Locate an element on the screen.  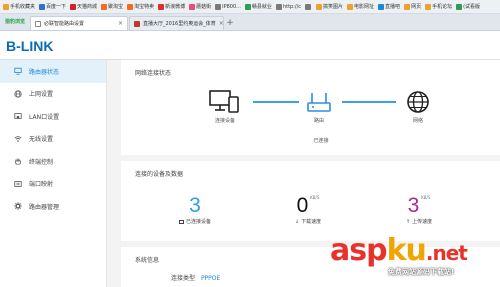
upload-speed-unit: KB/S is located at coordinates (426, 197).